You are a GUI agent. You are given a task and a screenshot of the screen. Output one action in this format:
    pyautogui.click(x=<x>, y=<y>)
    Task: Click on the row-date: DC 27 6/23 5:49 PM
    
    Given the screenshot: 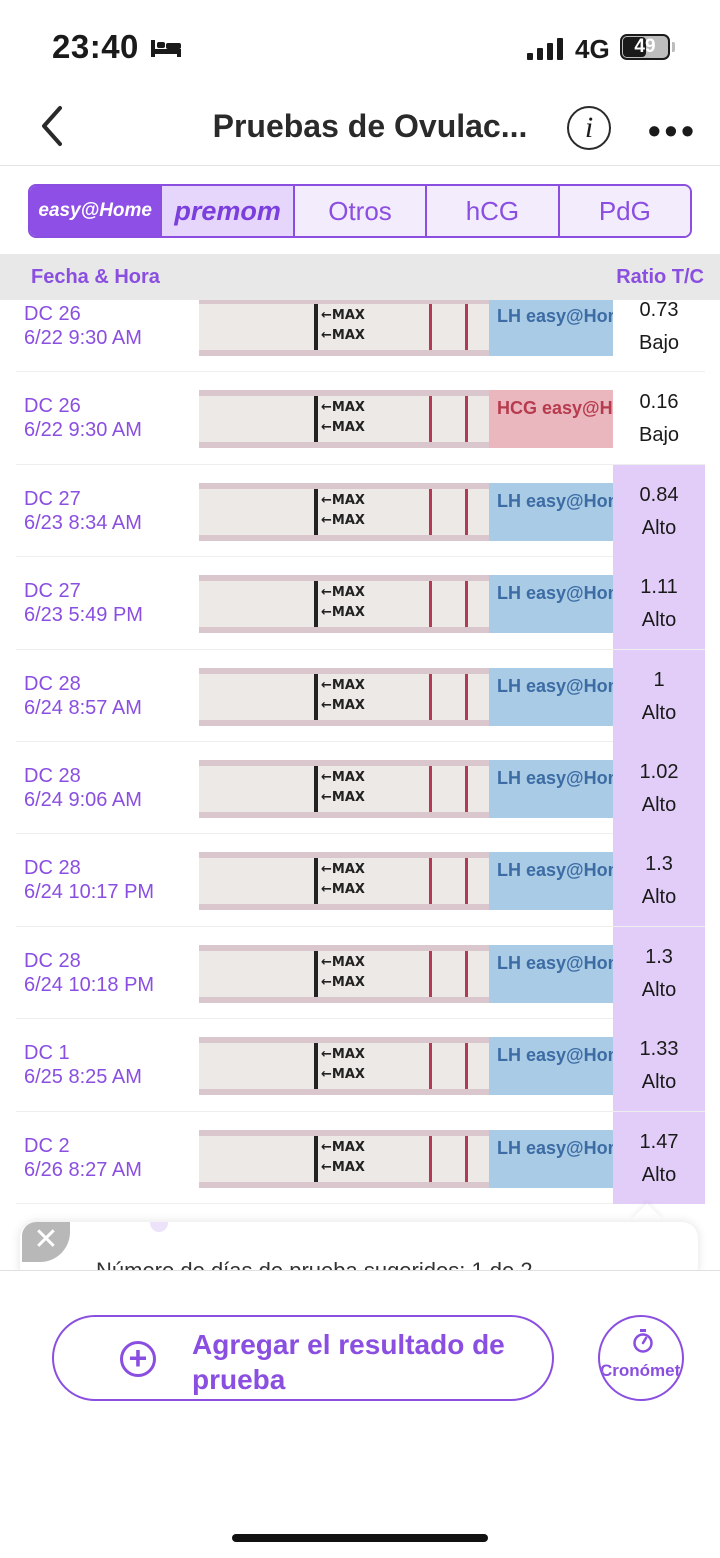 What is the action you would take?
    pyautogui.click(x=83, y=603)
    